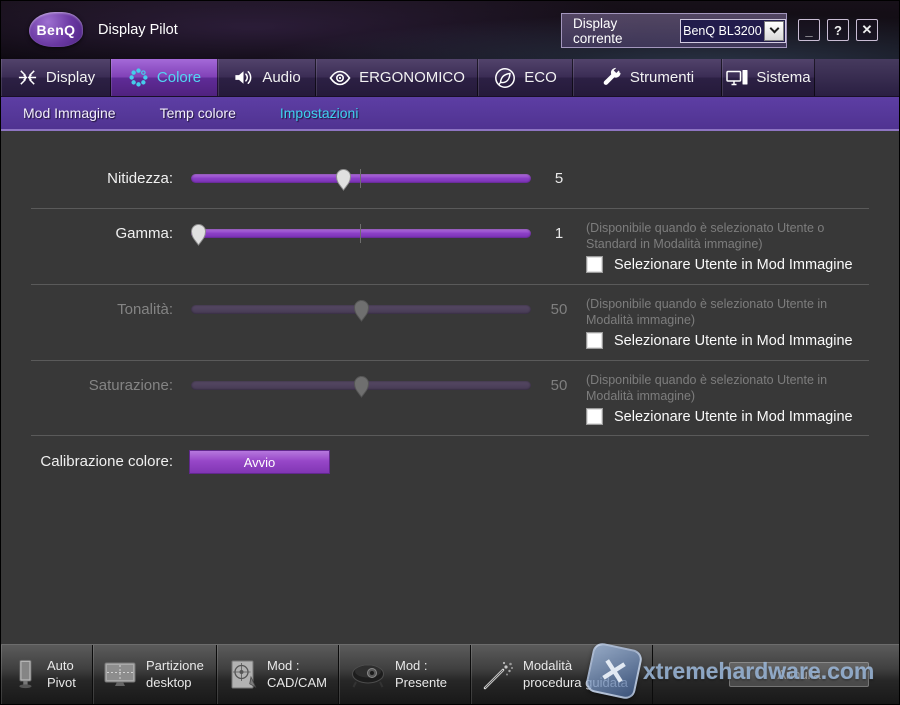 The width and height of the screenshot is (900, 705). I want to click on calibration-label: Calibrazione colore:, so click(106, 461).